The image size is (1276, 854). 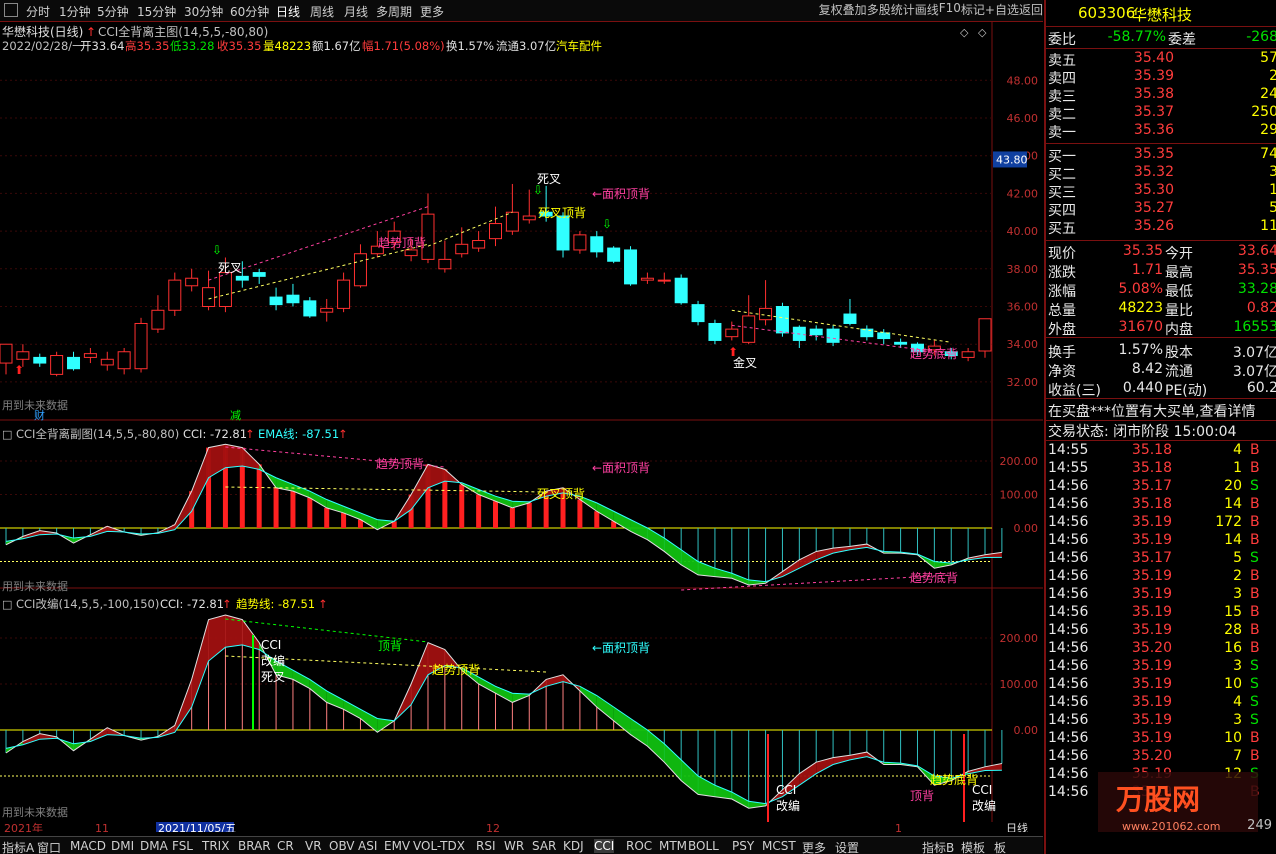 What do you see at coordinates (847, 846) in the screenshot?
I see `indicator-tab-25: 设置` at bounding box center [847, 846].